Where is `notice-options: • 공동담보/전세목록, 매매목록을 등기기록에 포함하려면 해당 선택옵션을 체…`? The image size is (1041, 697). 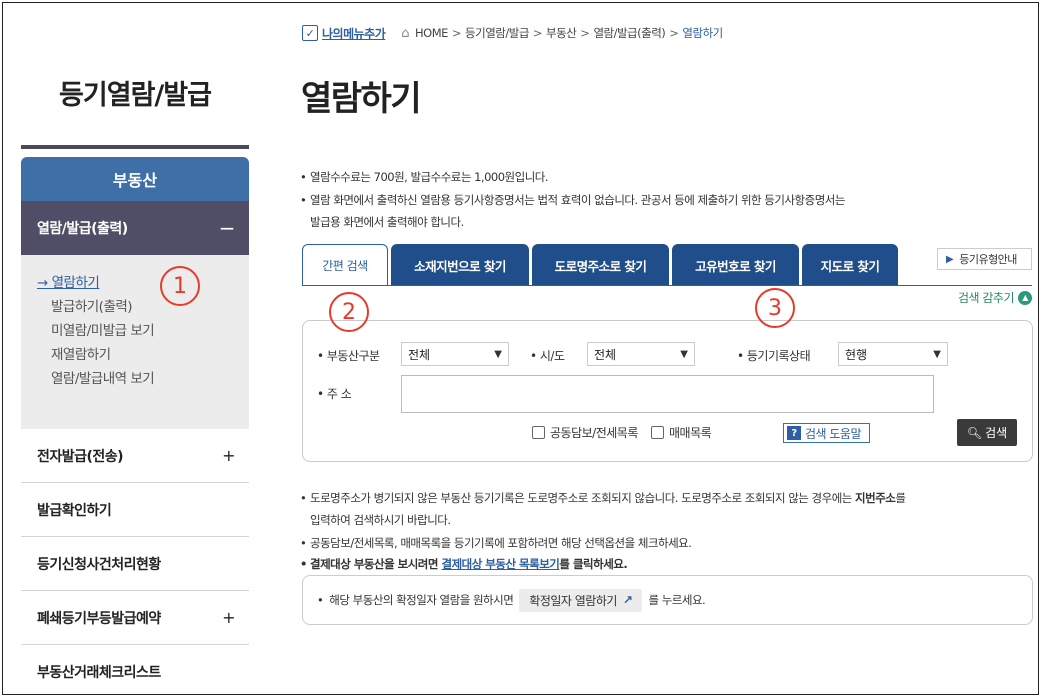 notice-options: • 공동담보/전세목록, 매매목록을 등기기록에 포함하려면 해당 선택옵션을 체… is located at coordinates (496, 543).